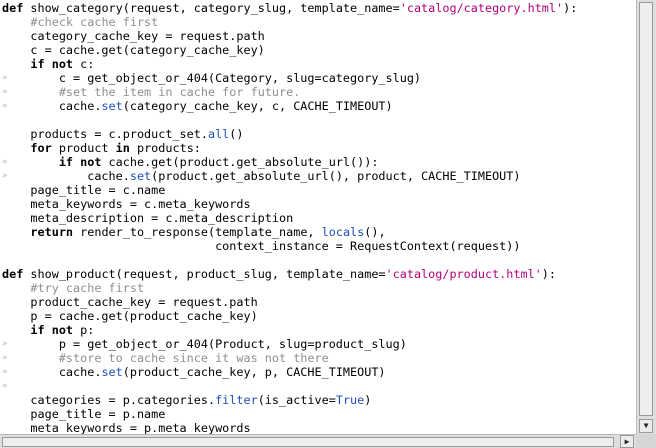 Image resolution: width=656 pixels, height=448 pixels. Describe the element at coordinates (179, 92) in the screenshot. I see `code-token: #set the item in cache for future.` at that location.